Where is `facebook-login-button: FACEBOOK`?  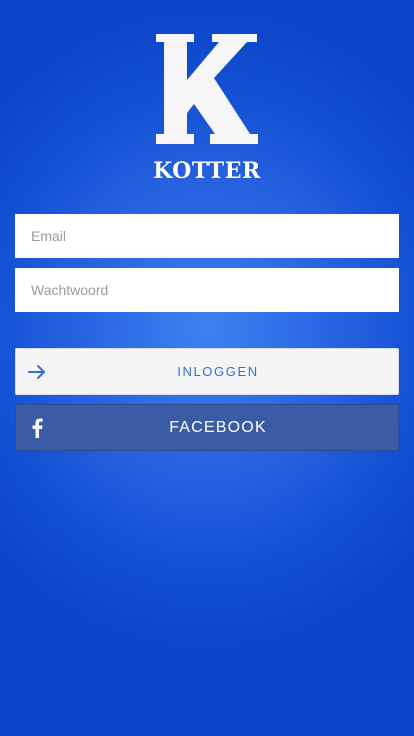 facebook-login-button: FACEBOOK is located at coordinates (207, 427).